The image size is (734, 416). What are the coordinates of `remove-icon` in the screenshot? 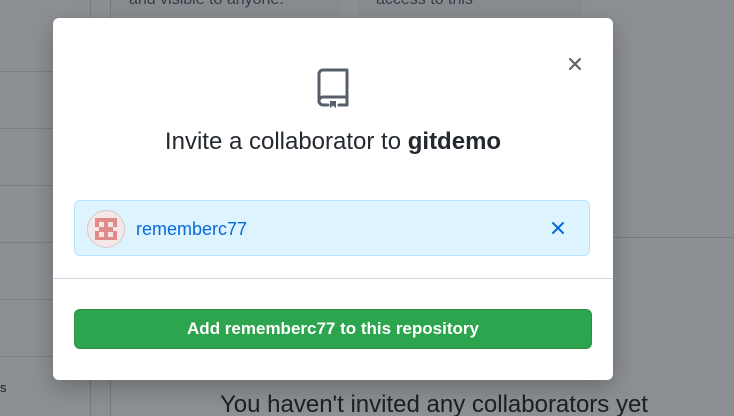 It's located at (558, 228).